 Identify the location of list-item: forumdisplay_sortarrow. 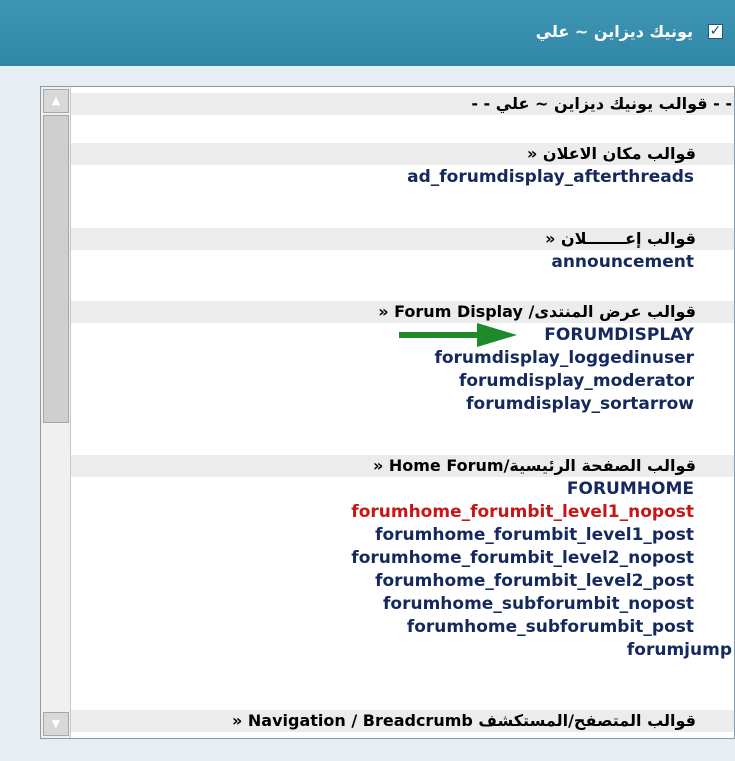
(402, 404).